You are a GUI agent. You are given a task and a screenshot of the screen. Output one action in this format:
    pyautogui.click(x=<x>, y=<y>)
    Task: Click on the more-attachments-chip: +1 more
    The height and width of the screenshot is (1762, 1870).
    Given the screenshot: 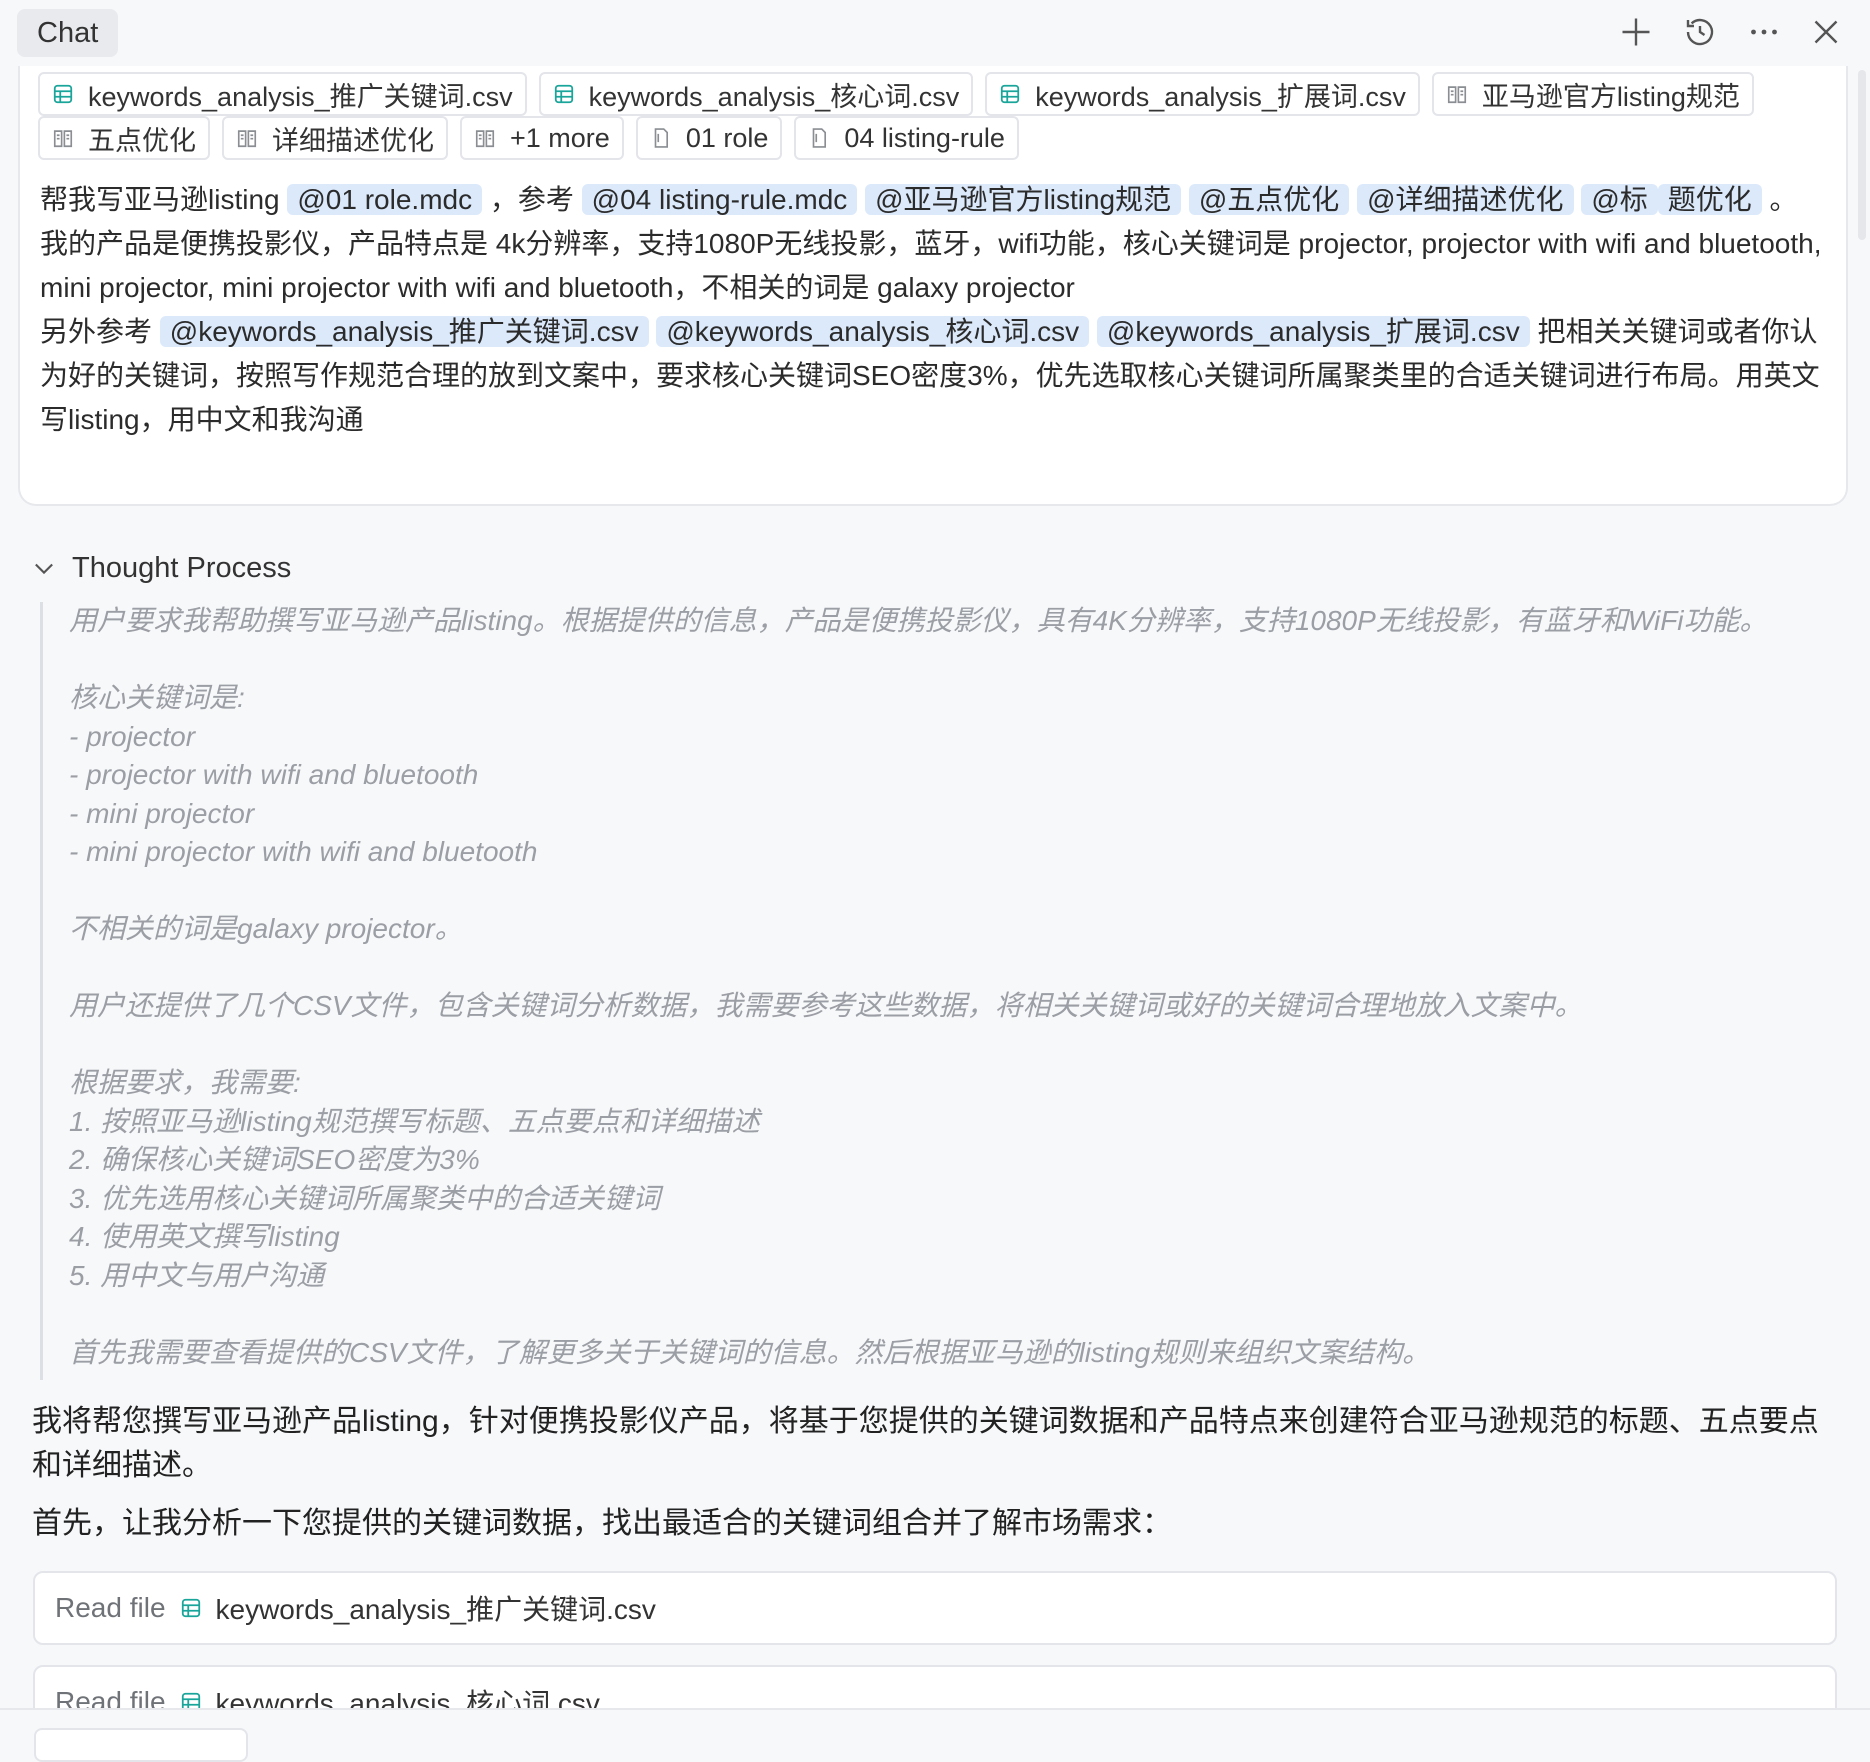 What is the action you would take?
    pyautogui.click(x=542, y=138)
    